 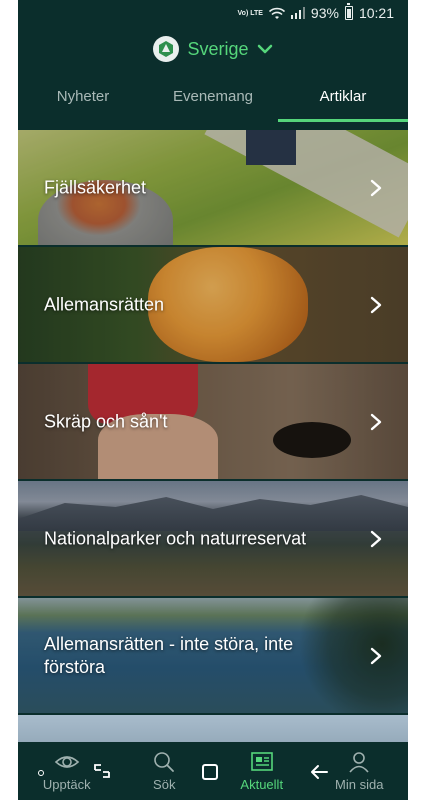 I want to click on nav-label: Aktuellt, so click(x=262, y=784).